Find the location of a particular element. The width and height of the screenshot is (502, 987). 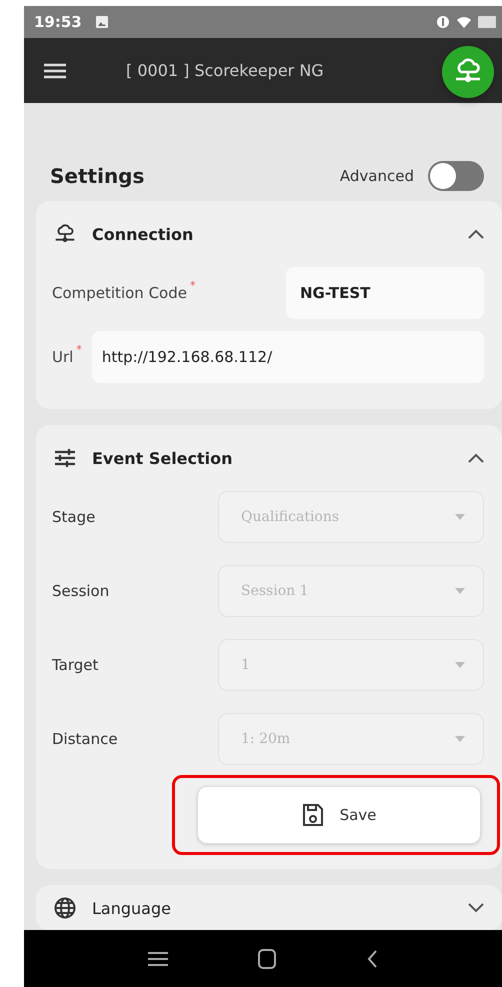

back-icon is located at coordinates (372, 958).